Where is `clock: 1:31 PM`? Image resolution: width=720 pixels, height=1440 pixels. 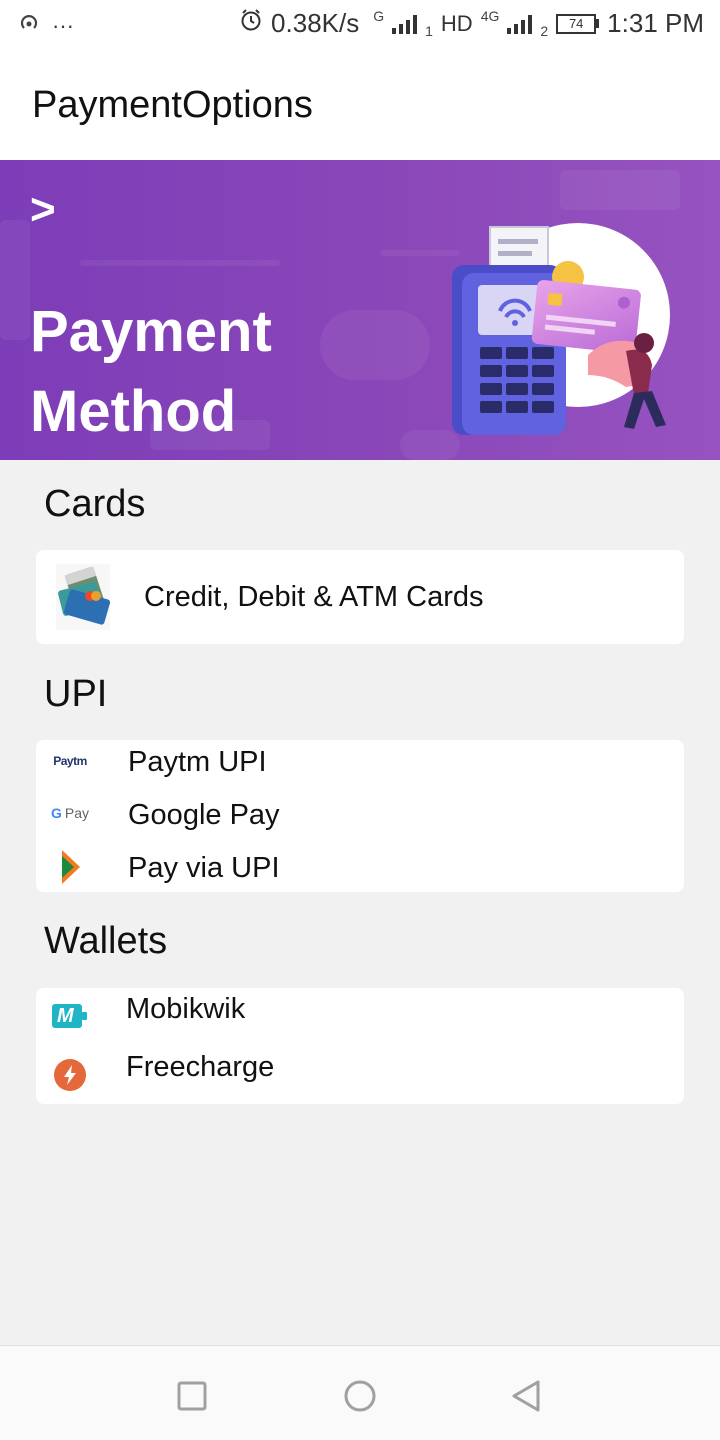 clock: 1:31 PM is located at coordinates (655, 23).